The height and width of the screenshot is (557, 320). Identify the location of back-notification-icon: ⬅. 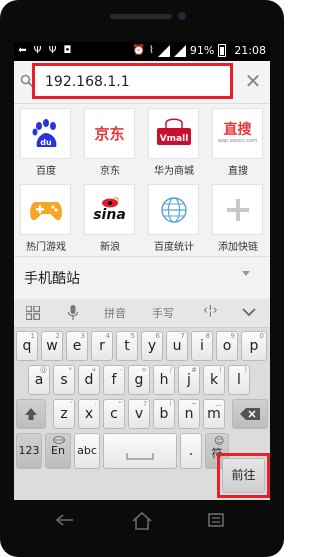
(22, 50).